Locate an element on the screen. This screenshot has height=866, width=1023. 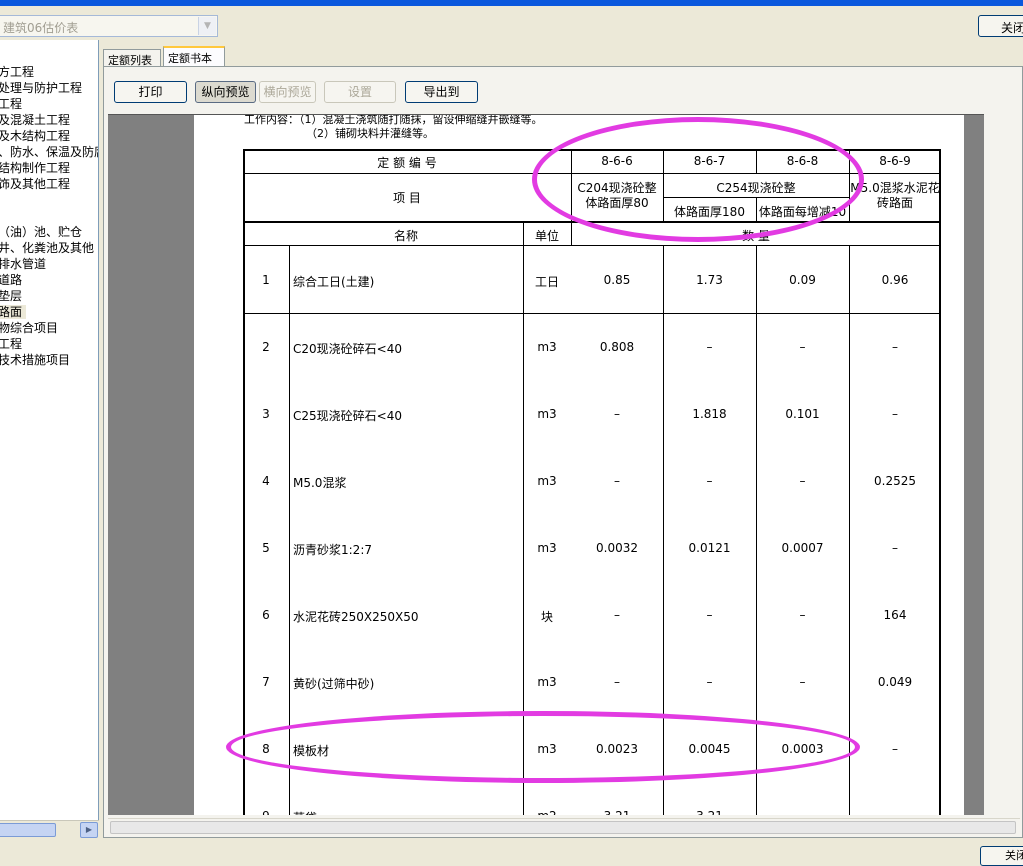
quantity-value: 1.73 is located at coordinates (709, 280).